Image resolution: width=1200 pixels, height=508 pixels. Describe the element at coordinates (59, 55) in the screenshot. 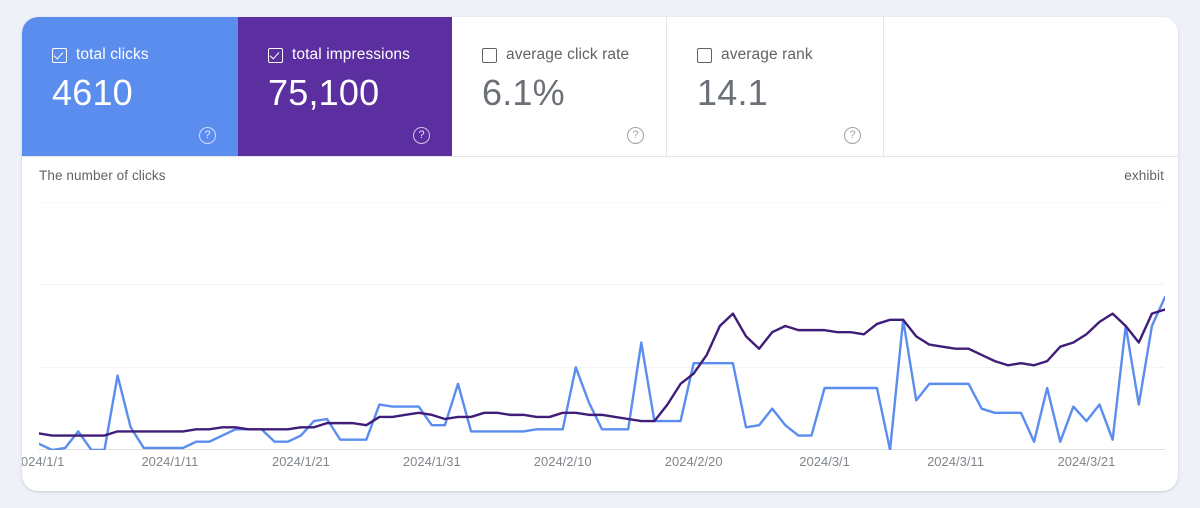

I see `checkbox-total-clicks` at that location.